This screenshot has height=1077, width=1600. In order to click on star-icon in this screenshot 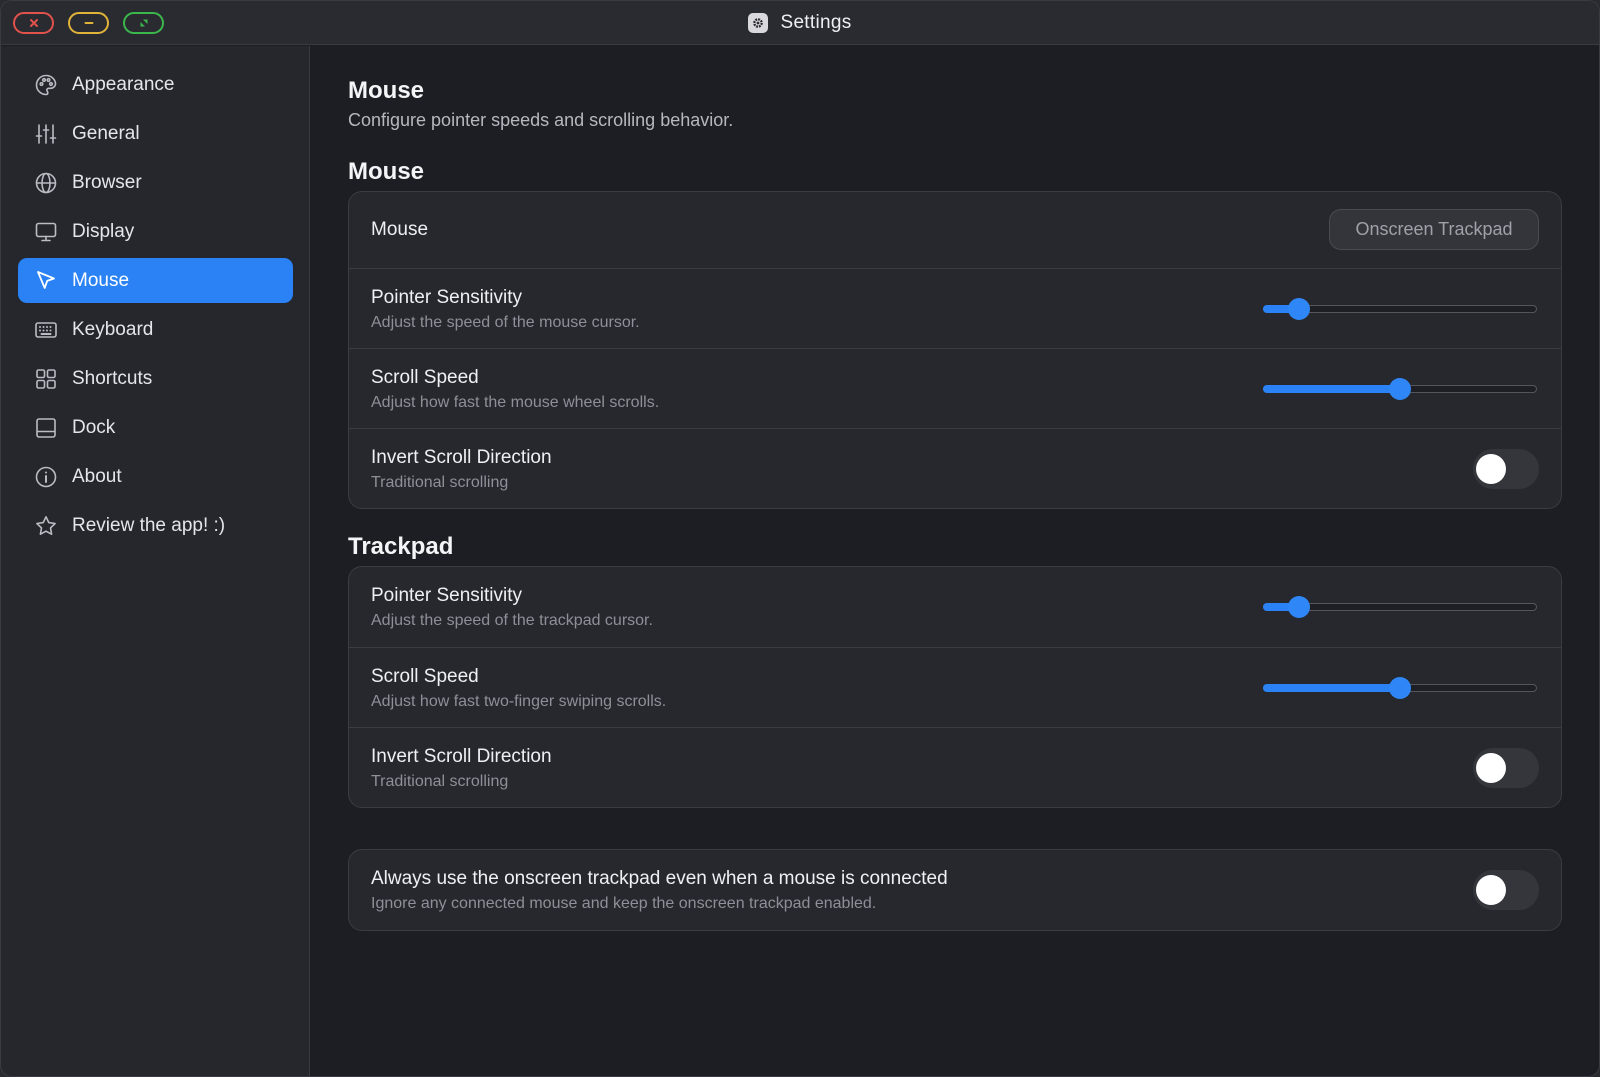, I will do `click(46, 525)`.